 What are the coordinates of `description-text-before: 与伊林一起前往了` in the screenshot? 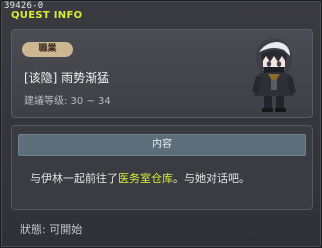 It's located at (74, 178).